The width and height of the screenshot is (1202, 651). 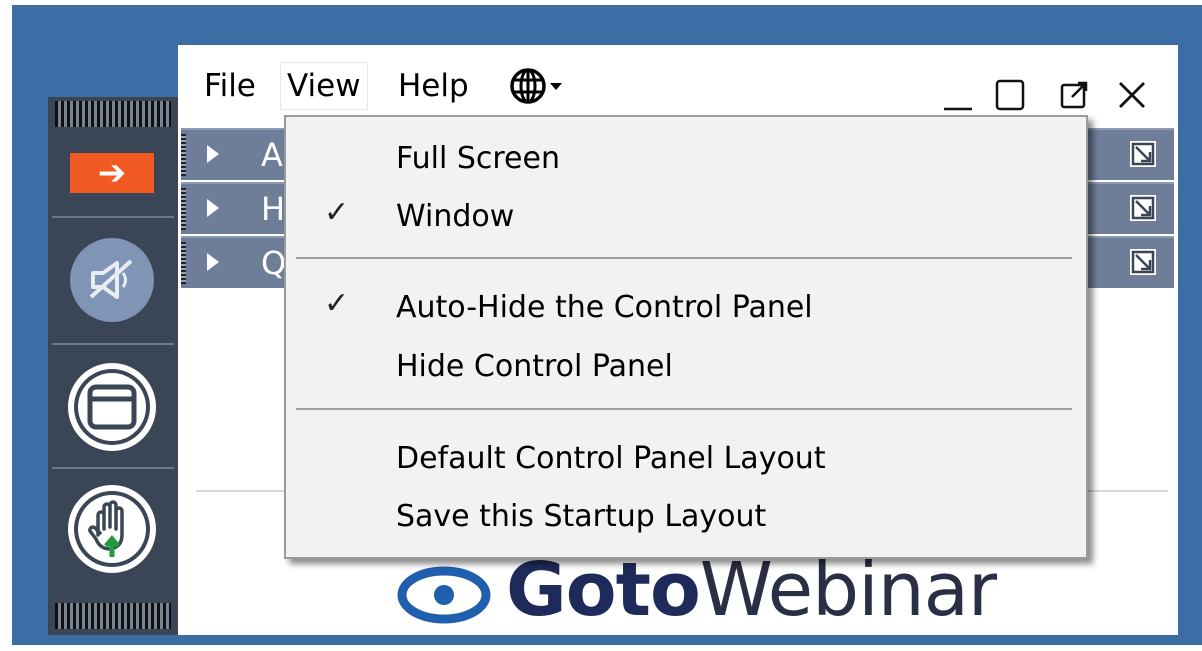 I want to click on popout-icon, so click(x=1074, y=95).